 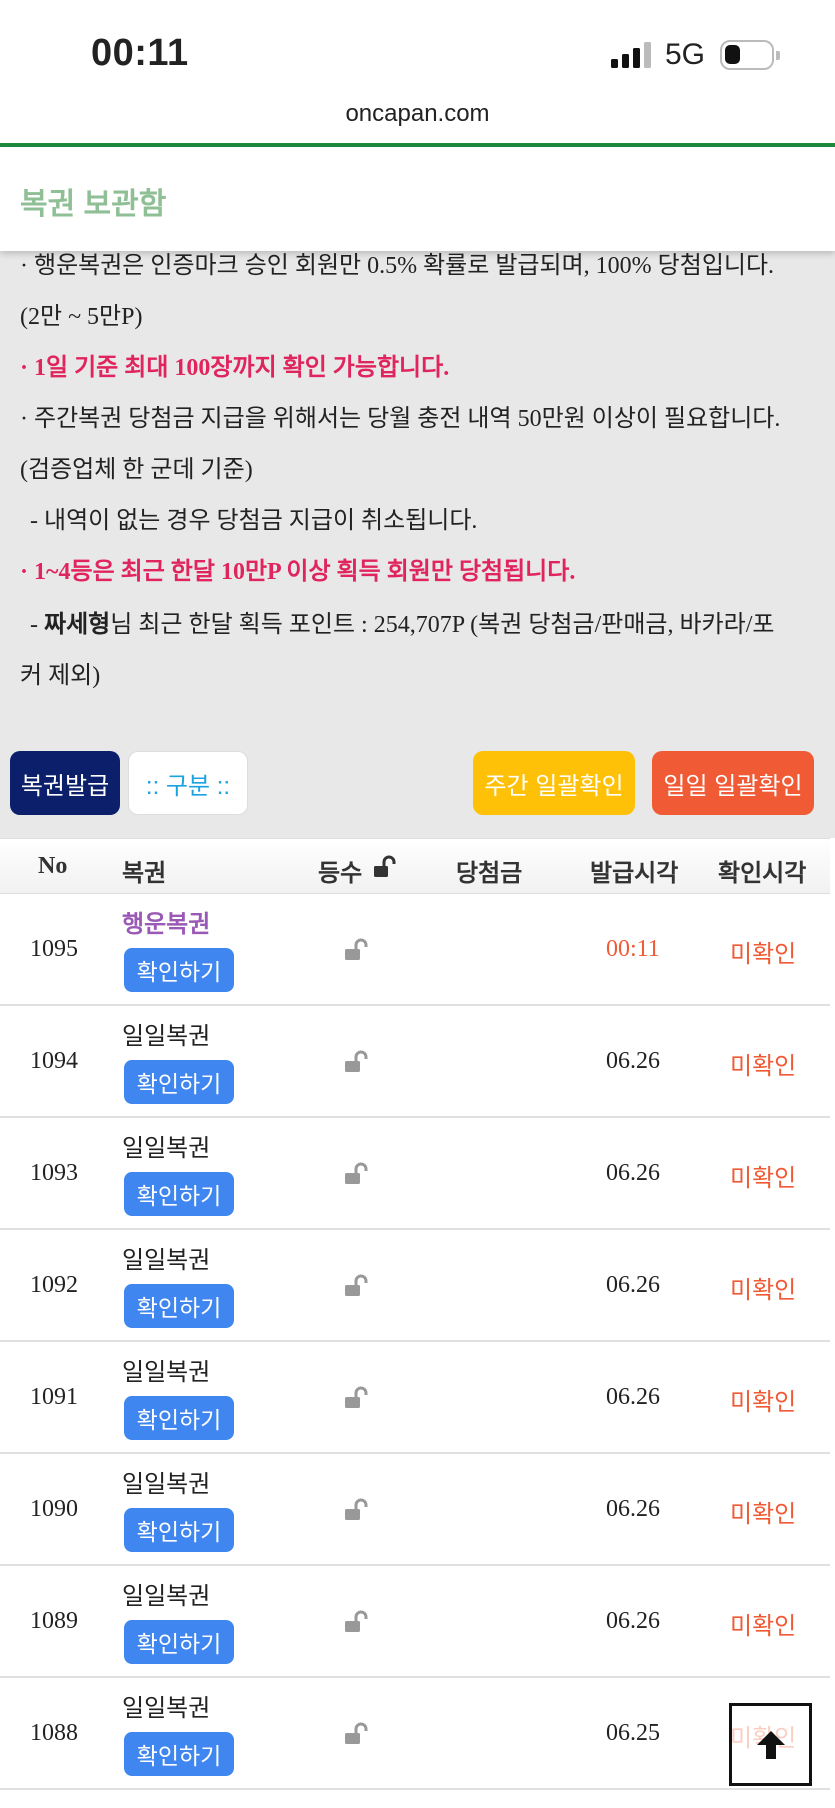 I want to click on row-number: 1089, so click(x=54, y=1621).